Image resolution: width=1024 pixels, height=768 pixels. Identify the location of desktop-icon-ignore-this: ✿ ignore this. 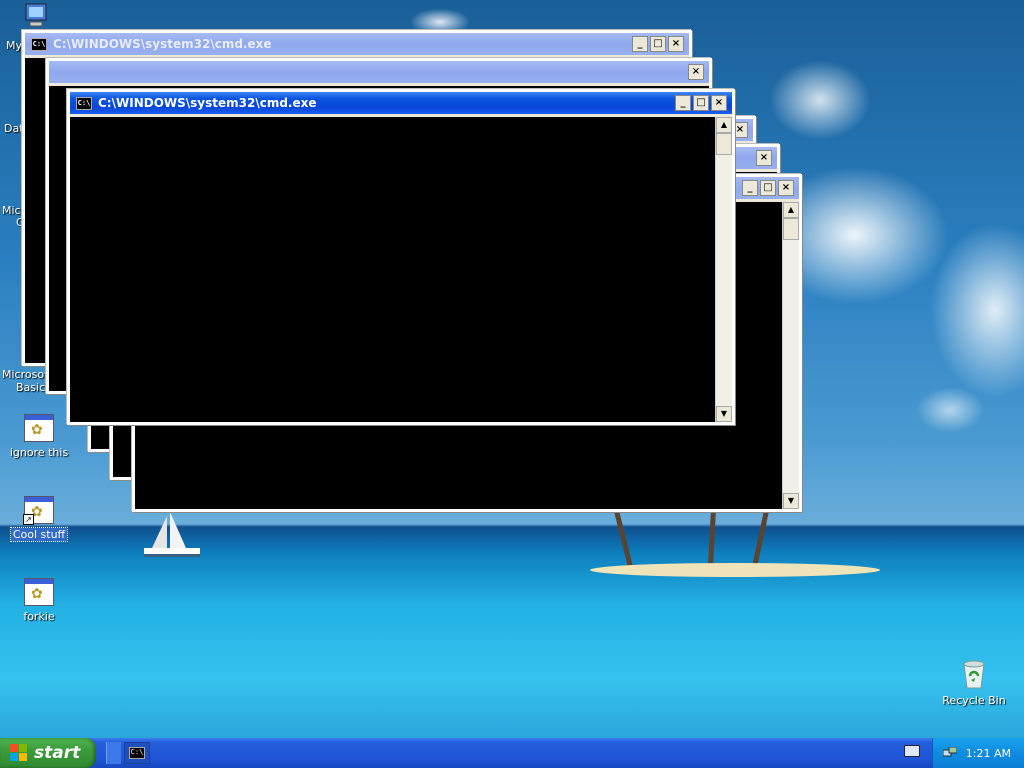
(39, 436).